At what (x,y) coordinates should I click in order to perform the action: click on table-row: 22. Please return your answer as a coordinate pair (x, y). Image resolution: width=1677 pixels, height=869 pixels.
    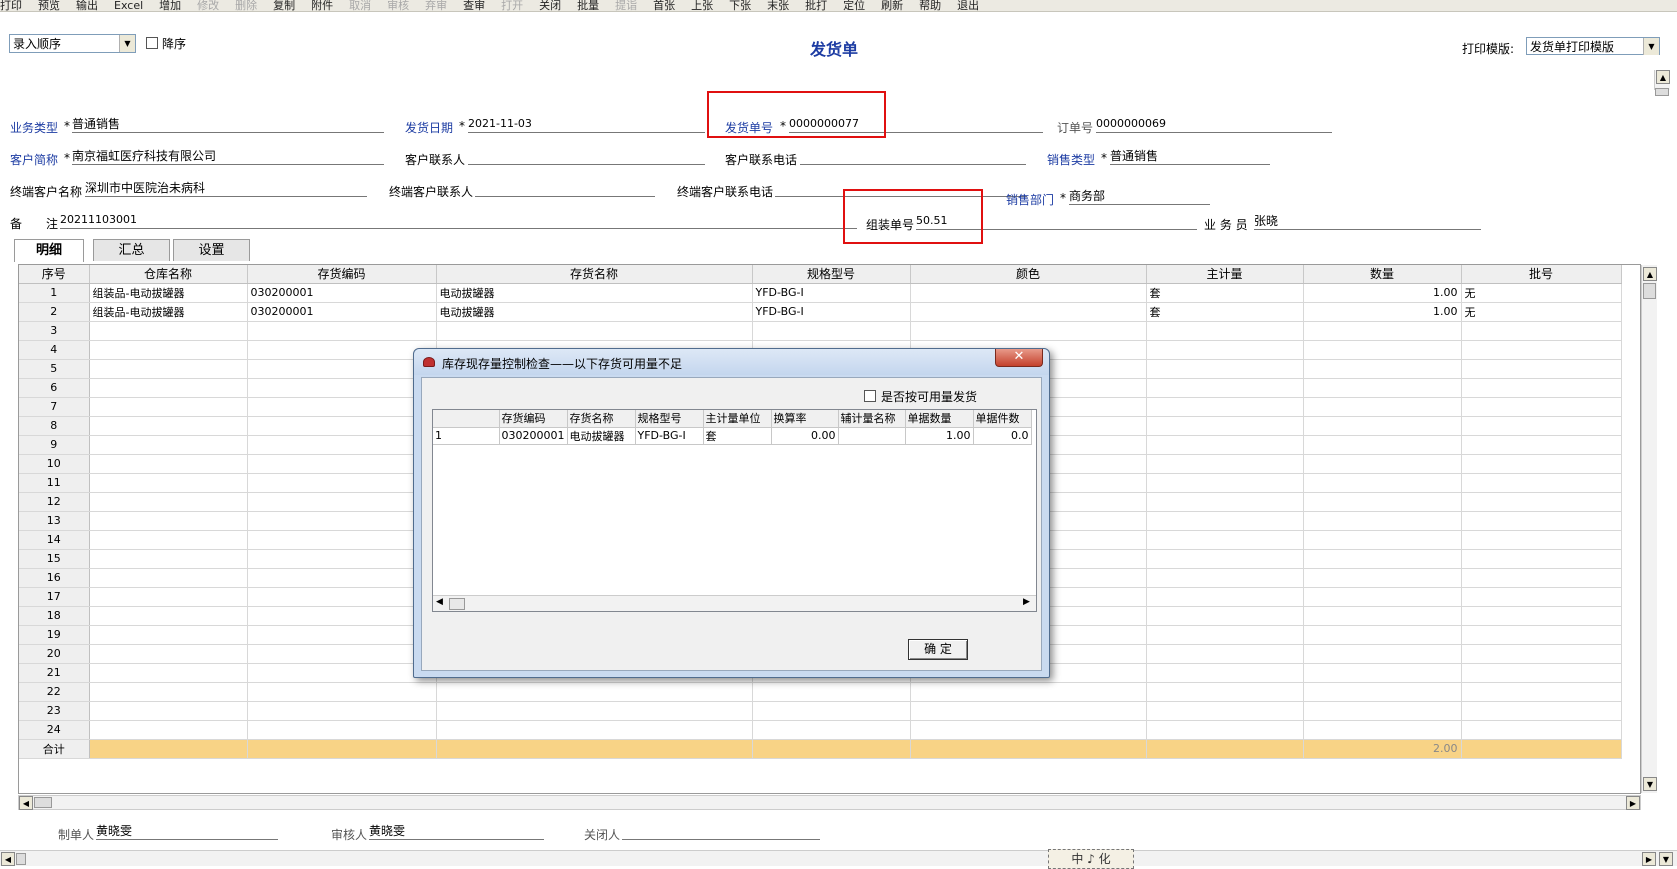
    Looking at the image, I should click on (820, 692).